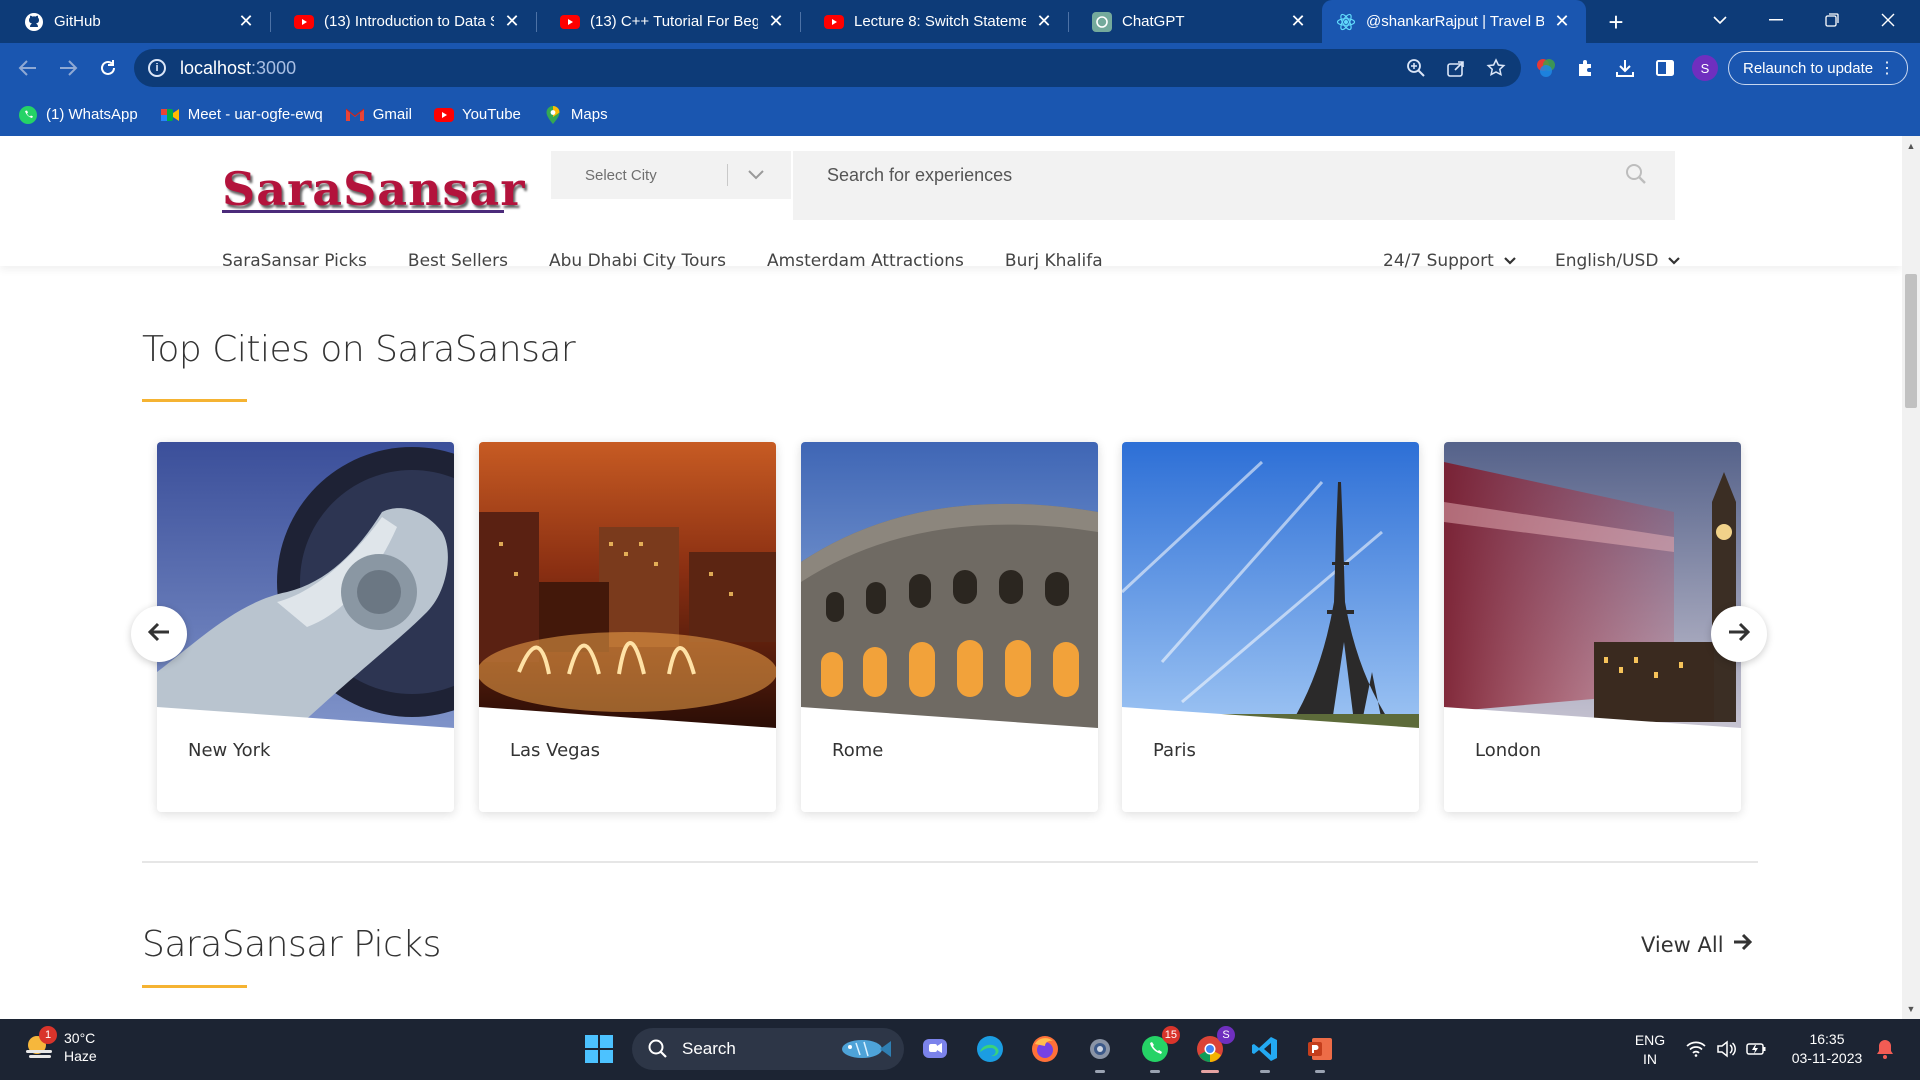 The image size is (1920, 1080). Describe the element at coordinates (238, 68) in the screenshot. I see `url-text: localhost:3000` at that location.